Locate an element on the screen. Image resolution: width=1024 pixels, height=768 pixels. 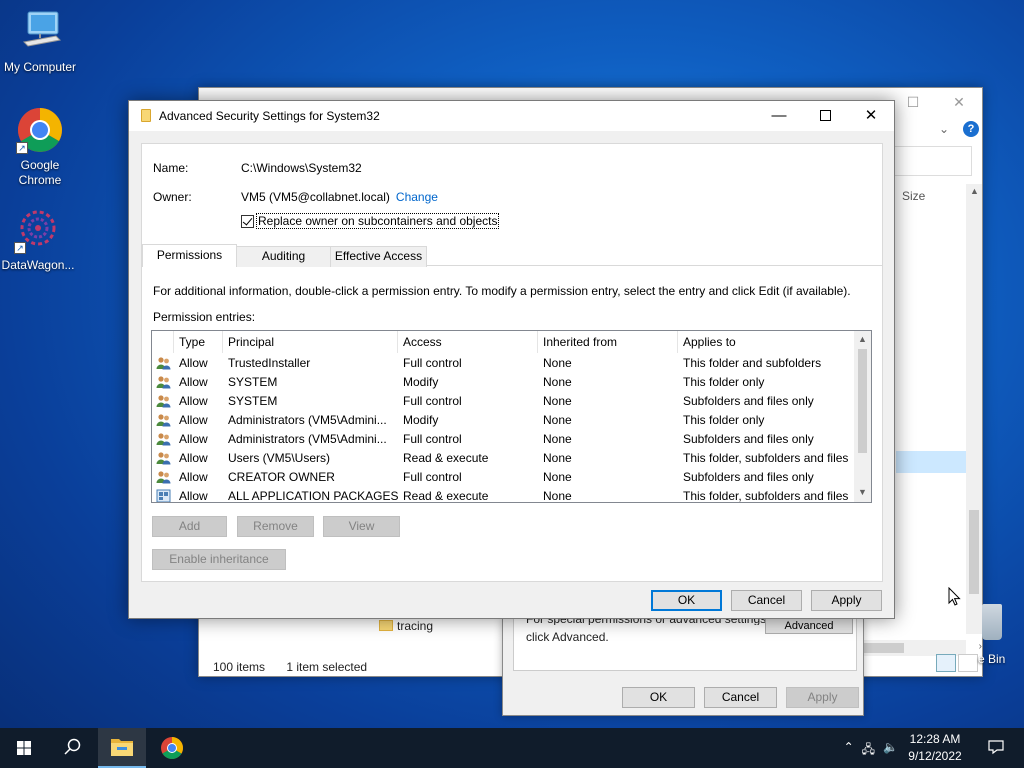
cell-access: Modify is located at coordinates (421, 420).